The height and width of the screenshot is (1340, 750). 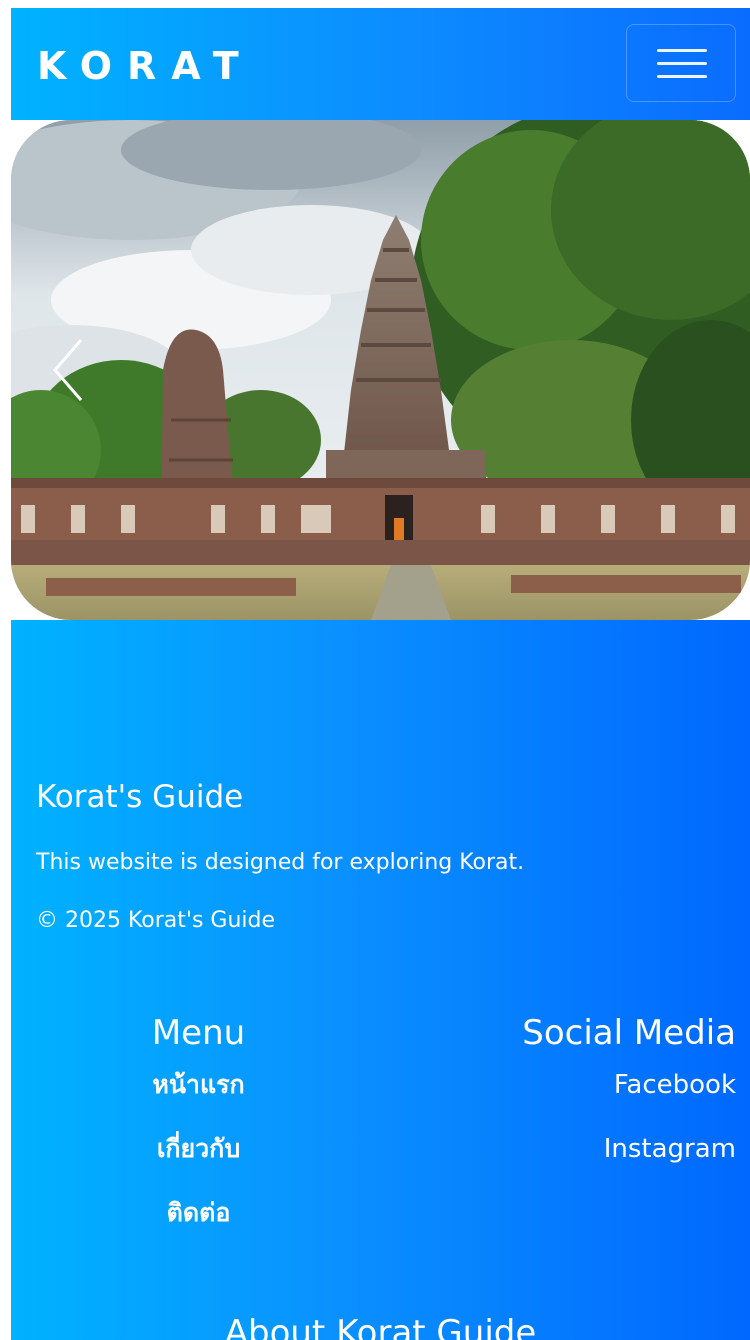 What do you see at coordinates (140, 797) in the screenshot?
I see `footer-title: Korat's Guide` at bounding box center [140, 797].